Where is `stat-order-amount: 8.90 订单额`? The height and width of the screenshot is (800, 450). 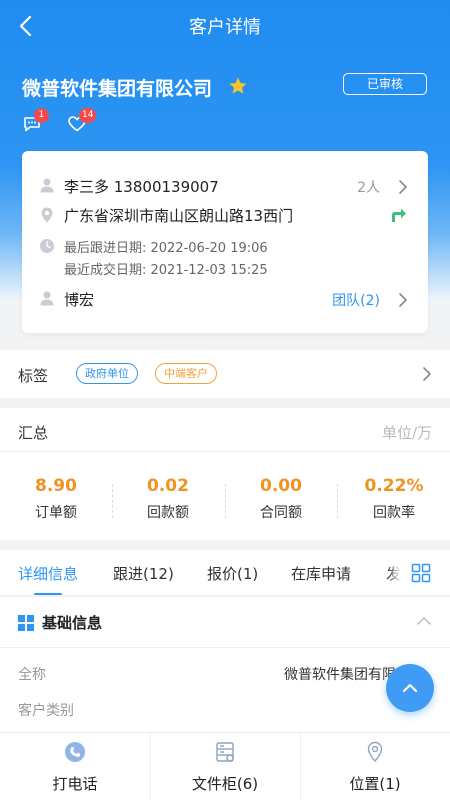 stat-order-amount: 8.90 订单额 is located at coordinates (56, 499).